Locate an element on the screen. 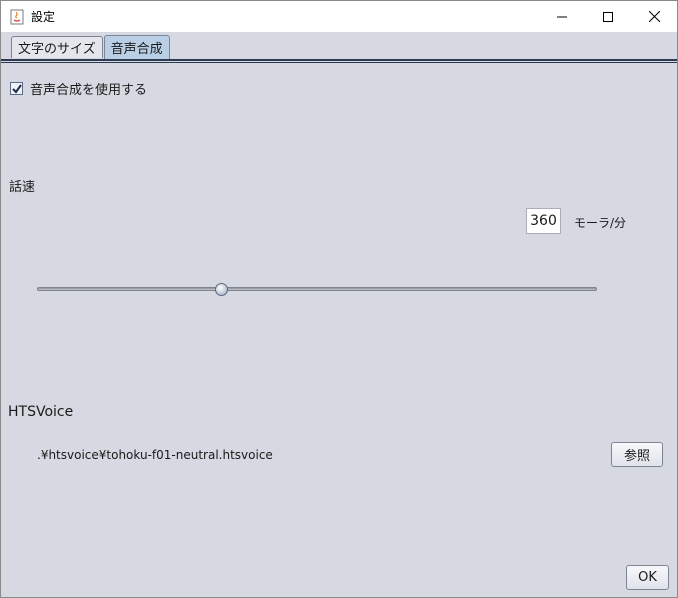  rate-unit-label: モーラ/分 is located at coordinates (600, 223).